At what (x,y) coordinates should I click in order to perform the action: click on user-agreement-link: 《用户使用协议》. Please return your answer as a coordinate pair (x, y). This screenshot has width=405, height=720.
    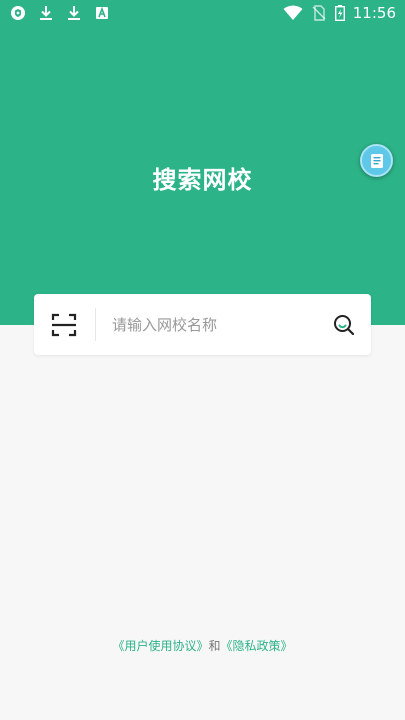
    Looking at the image, I should click on (160, 646).